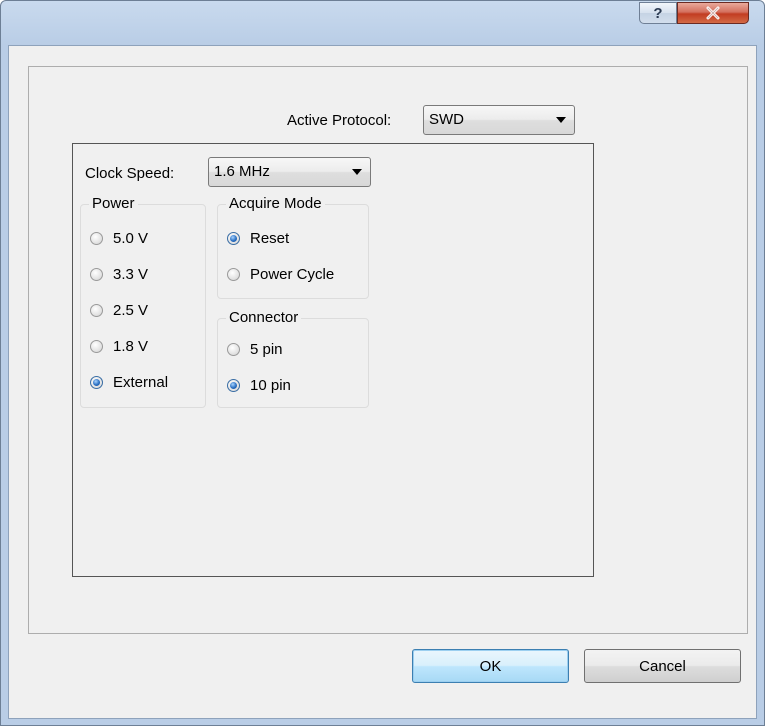 The width and height of the screenshot is (767, 728). I want to click on active-protocol-dropdown: SWD, so click(499, 120).